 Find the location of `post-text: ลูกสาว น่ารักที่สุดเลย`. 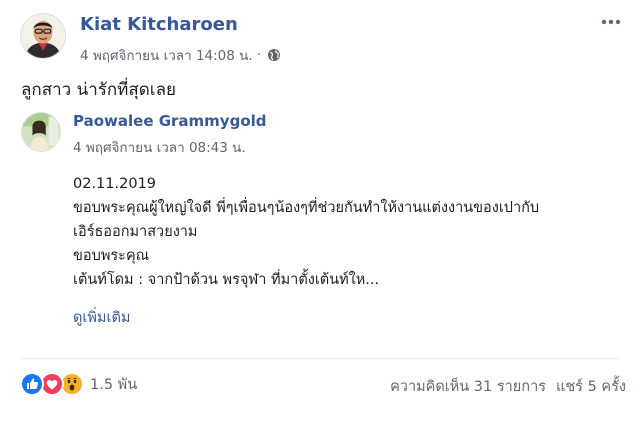

post-text: ลูกสาว น่ารักที่สุดเลย is located at coordinates (98, 90).